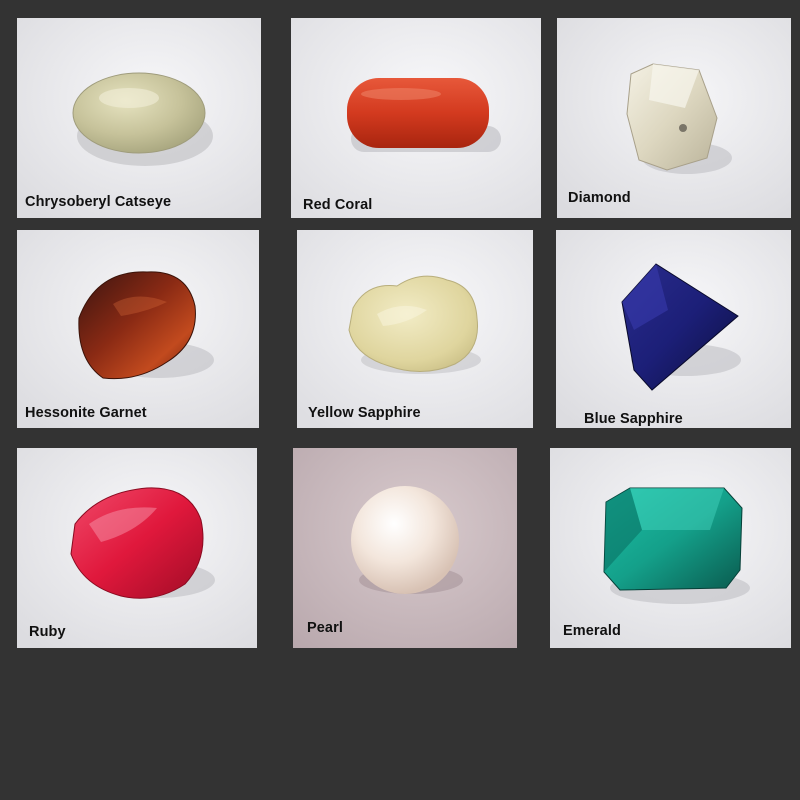 This screenshot has width=800, height=800. Describe the element at coordinates (98, 202) in the screenshot. I see `gem-label: Chrysoberyl Catseye` at that location.